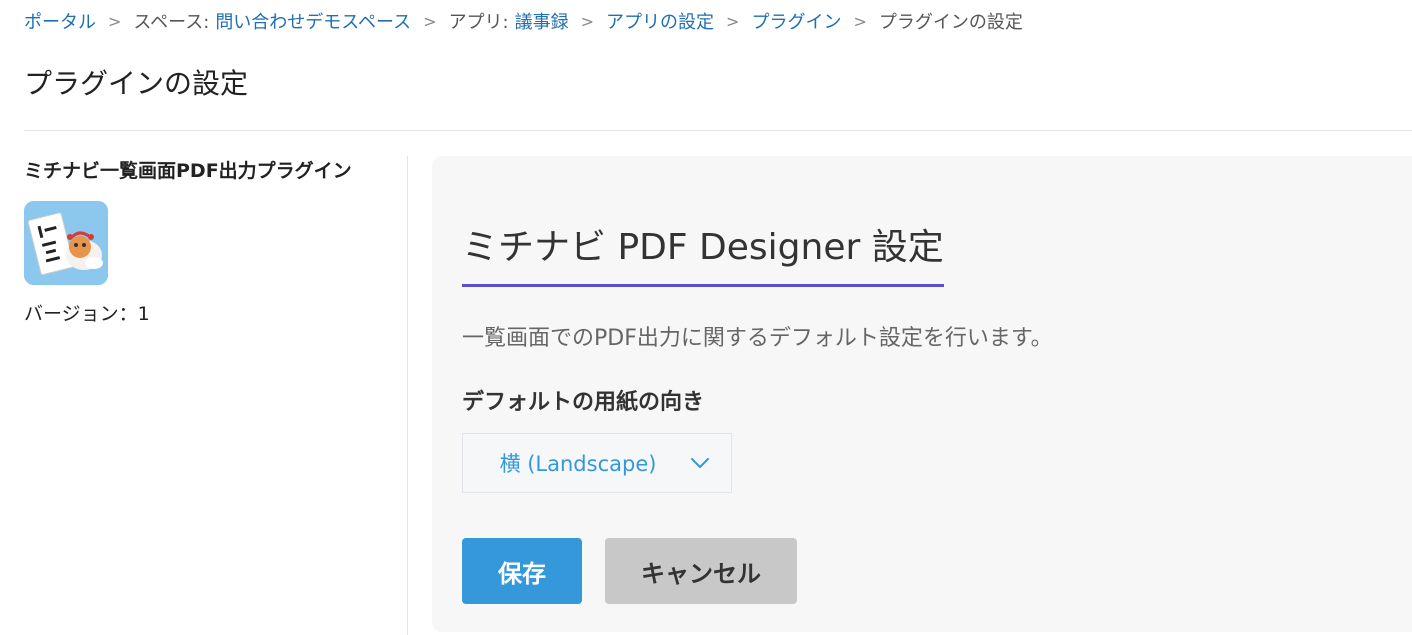  Describe the element at coordinates (136, 83) in the screenshot. I see `page-title: プラグインの設定` at that location.